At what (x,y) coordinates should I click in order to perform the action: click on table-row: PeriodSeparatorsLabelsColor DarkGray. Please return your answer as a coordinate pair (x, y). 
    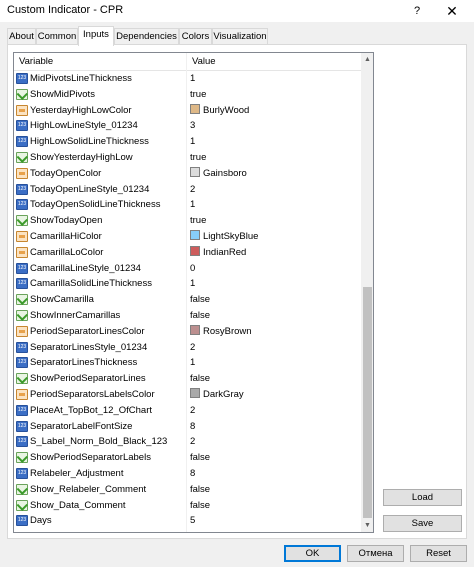
    Looking at the image, I should click on (187, 395).